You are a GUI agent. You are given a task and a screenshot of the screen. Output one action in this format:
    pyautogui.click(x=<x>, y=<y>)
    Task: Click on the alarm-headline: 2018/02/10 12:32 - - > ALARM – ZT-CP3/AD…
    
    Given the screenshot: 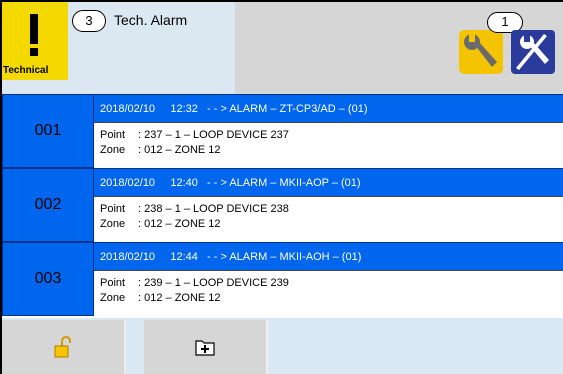 What is the action you would take?
    pyautogui.click(x=328, y=108)
    